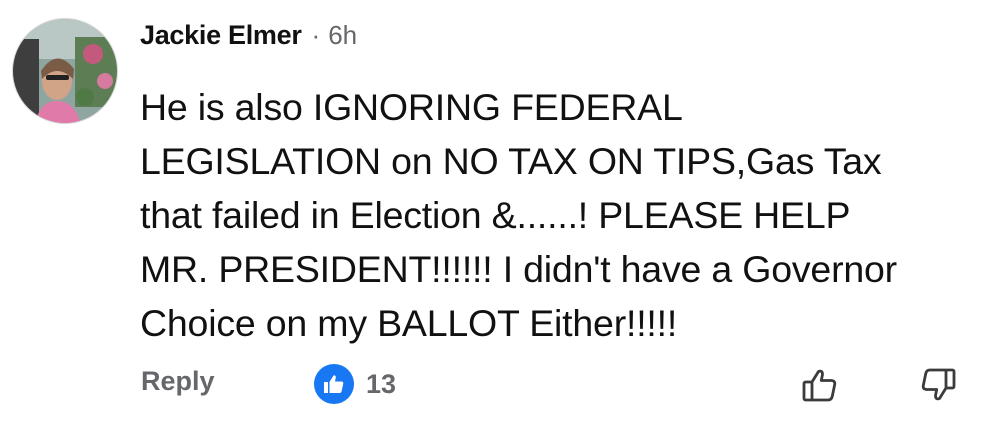 The image size is (1002, 425). What do you see at coordinates (221, 35) in the screenshot?
I see `author-name: Jackie Elmer` at bounding box center [221, 35].